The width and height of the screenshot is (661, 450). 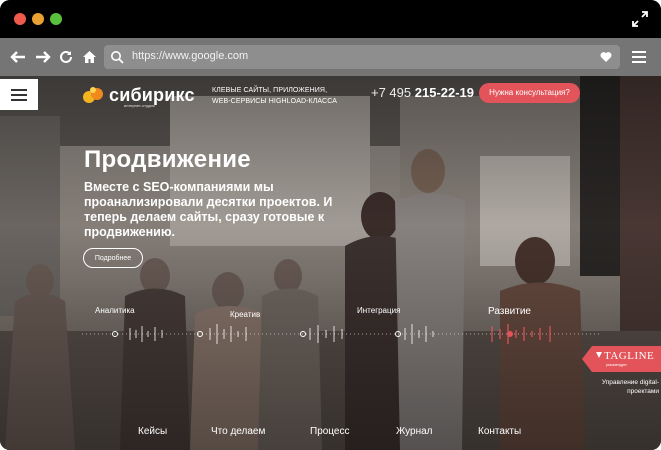 What do you see at coordinates (89, 57) in the screenshot?
I see `home-icon` at bounding box center [89, 57].